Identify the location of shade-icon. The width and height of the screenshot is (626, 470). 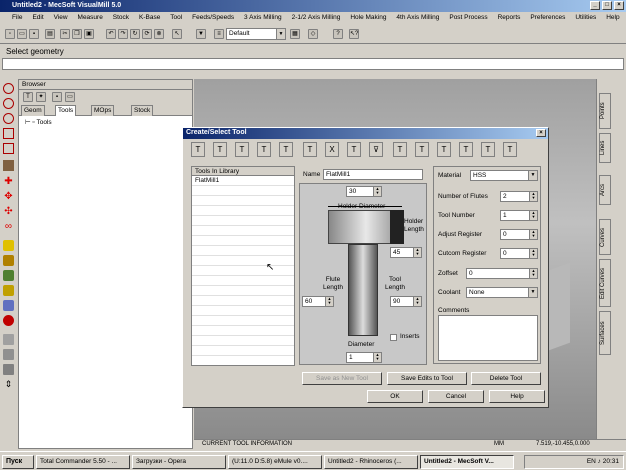
(8, 245).